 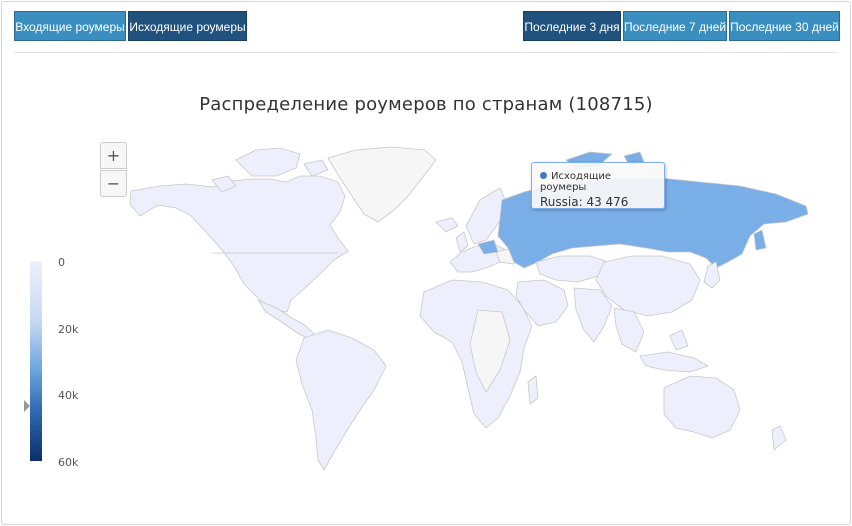 I want to click on country-arctic-islands, so click(x=268, y=162).